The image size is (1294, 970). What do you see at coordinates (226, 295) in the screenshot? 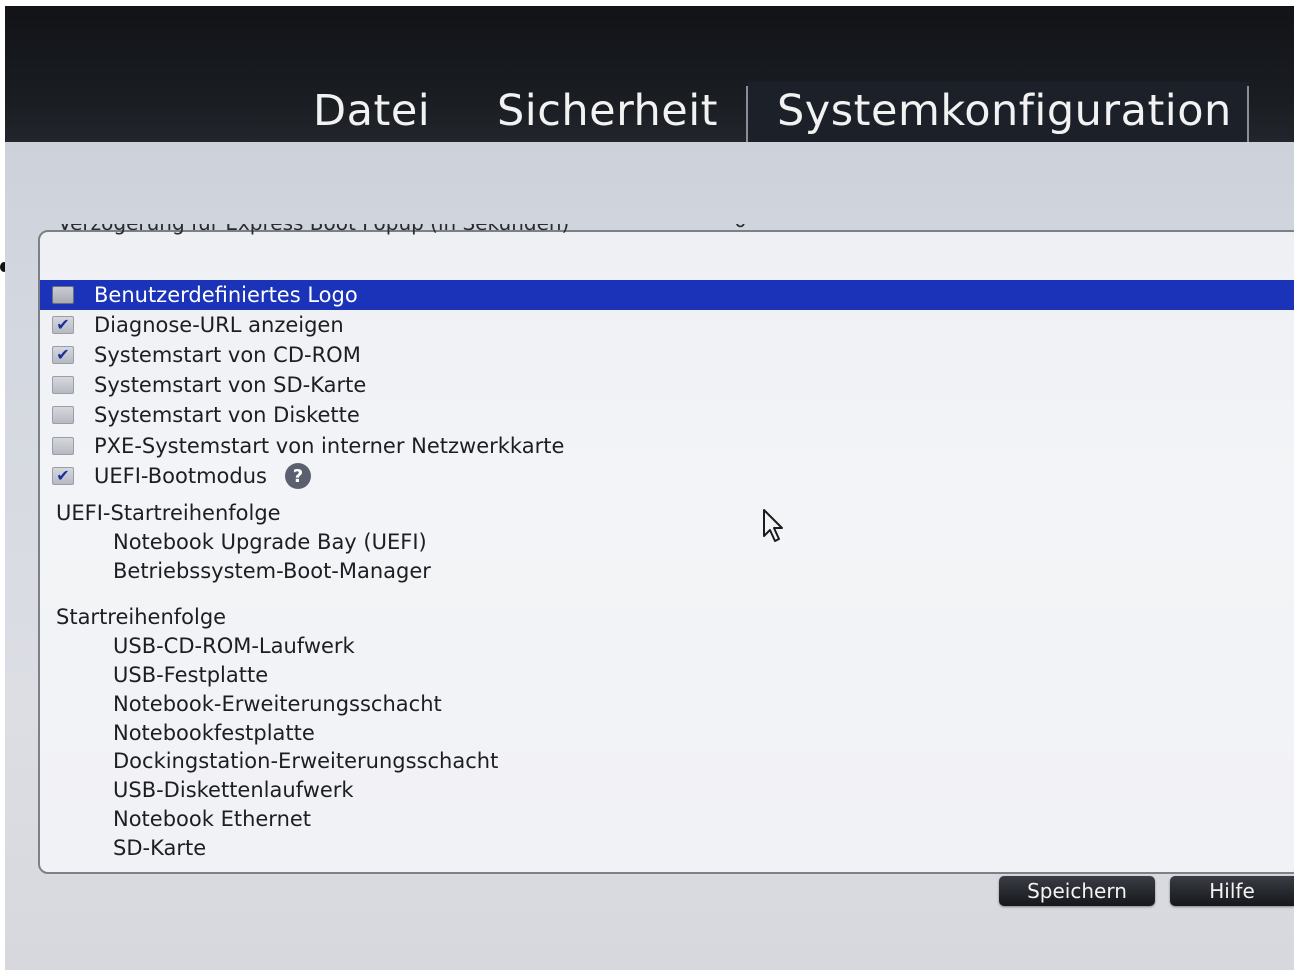
I see `option-label: Benutzerdefiniertes Logo` at bounding box center [226, 295].